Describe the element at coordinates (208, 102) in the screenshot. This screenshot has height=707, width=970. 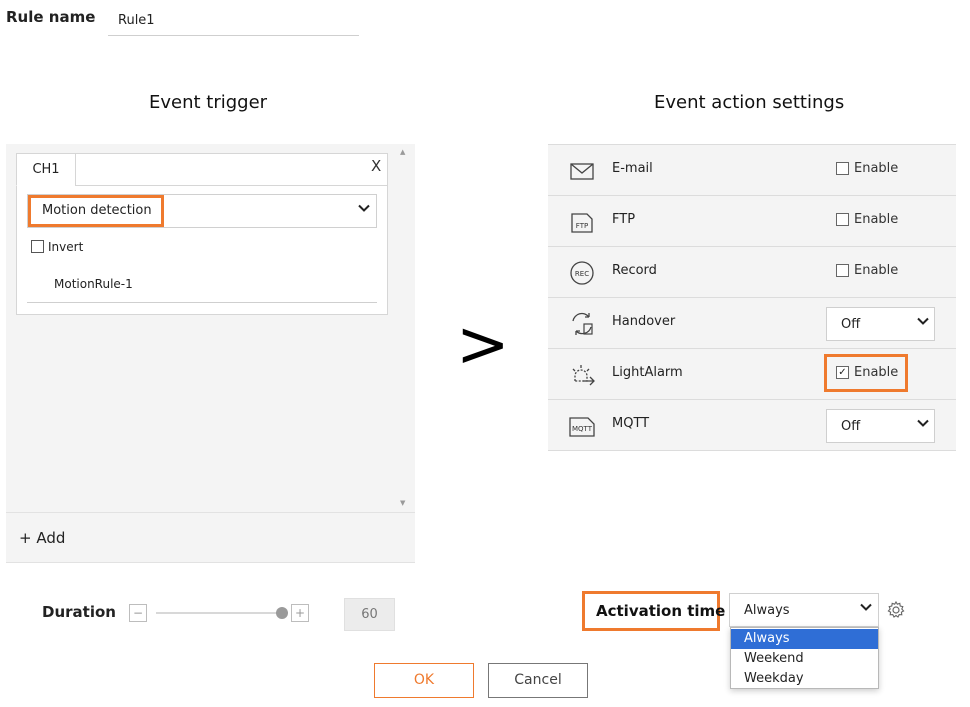
I see `event-trigger-title: Event trigger` at that location.